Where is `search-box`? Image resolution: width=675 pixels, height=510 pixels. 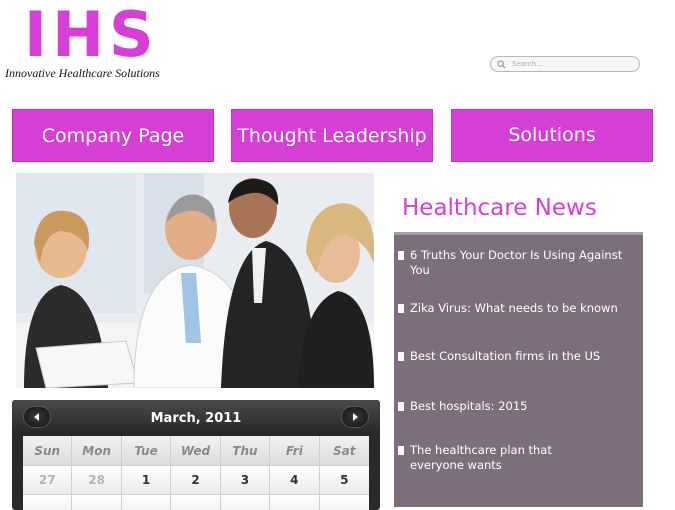 search-box is located at coordinates (565, 64).